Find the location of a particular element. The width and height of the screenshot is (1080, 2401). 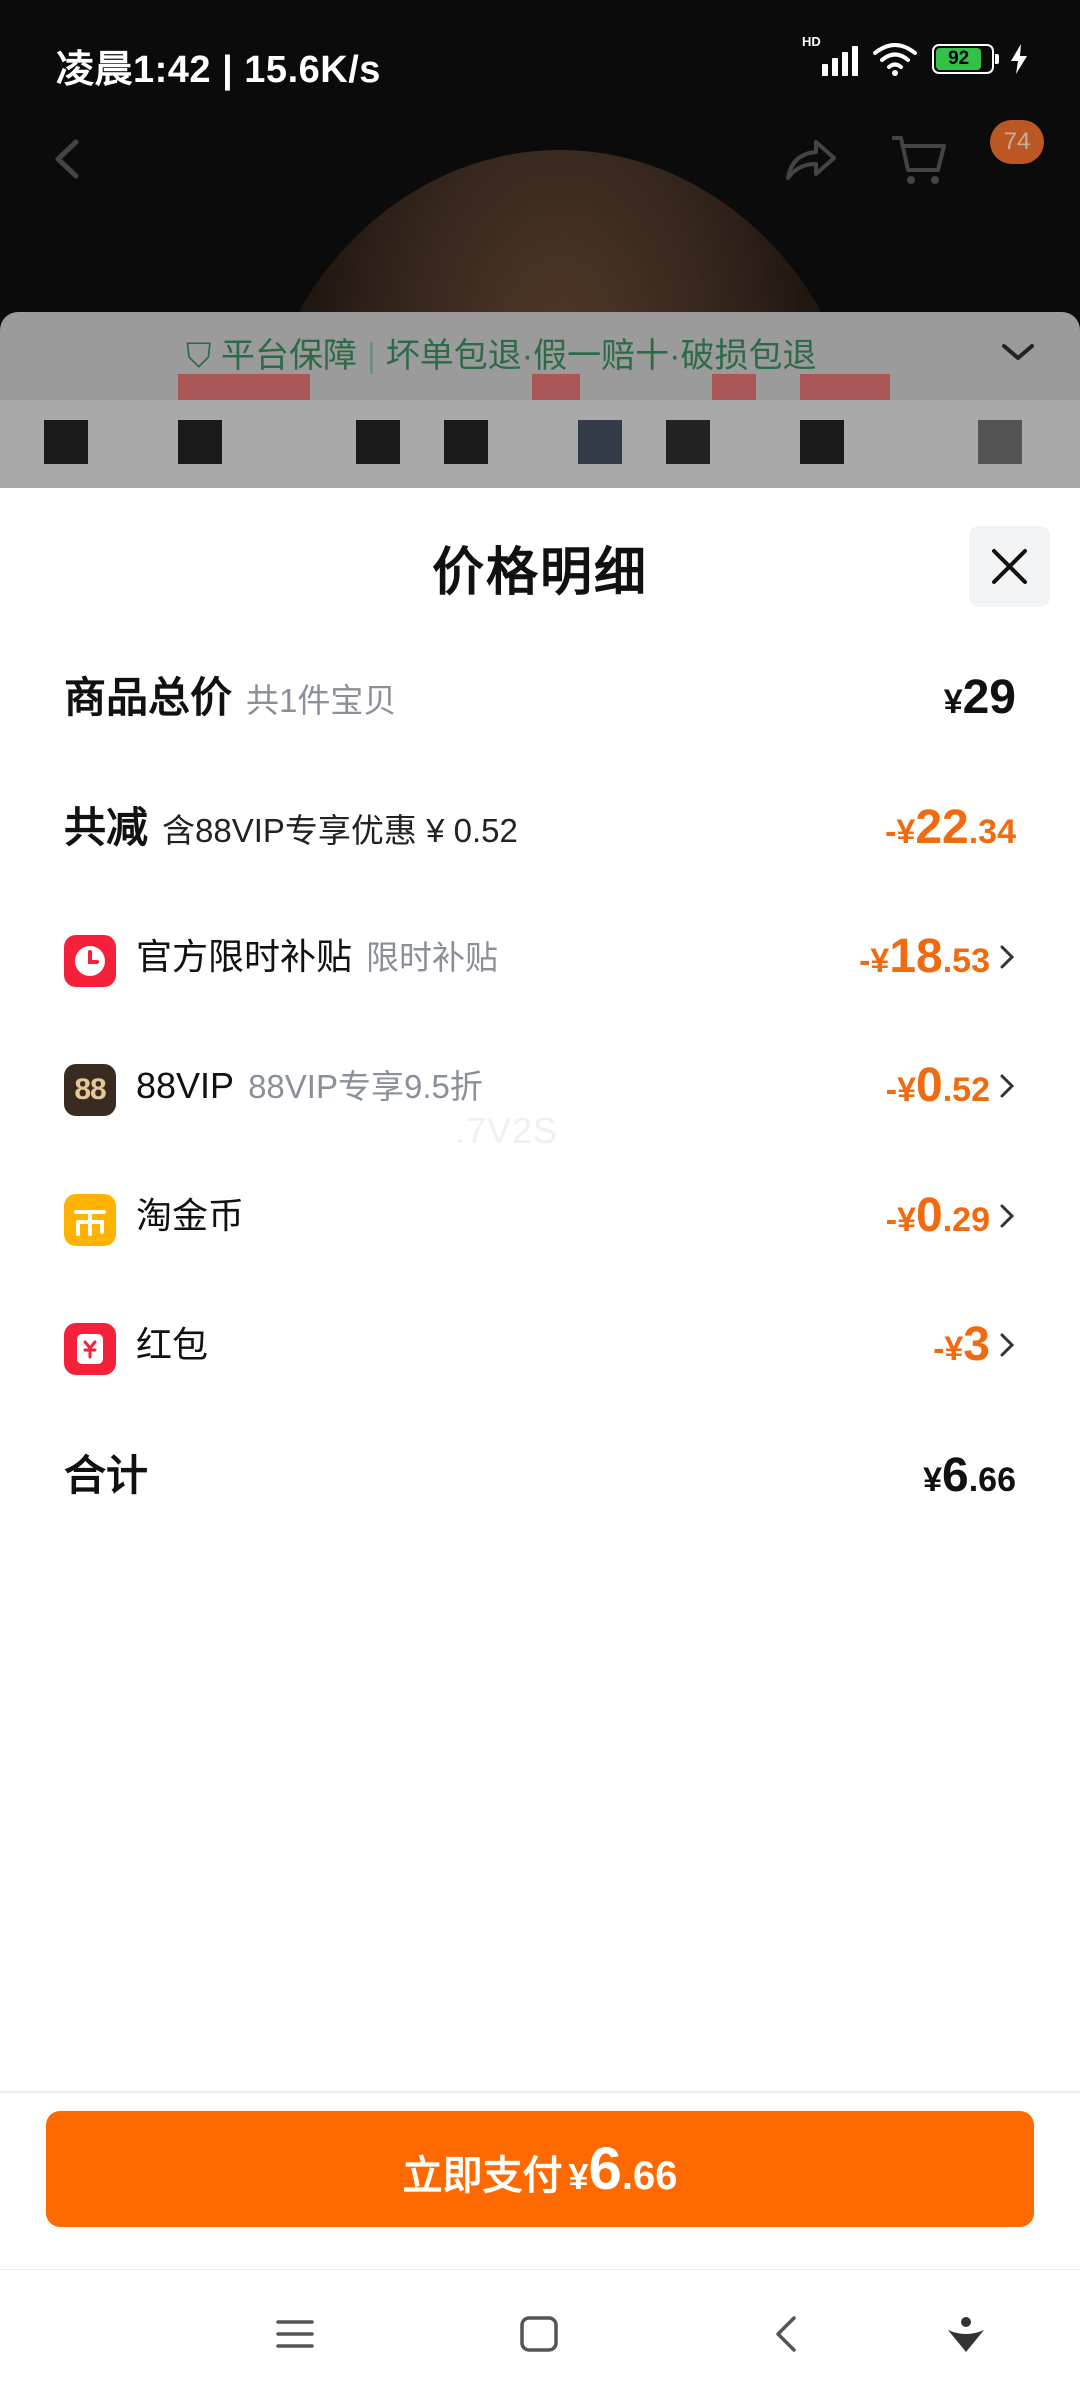

row-label: 红包 is located at coordinates (172, 1344).